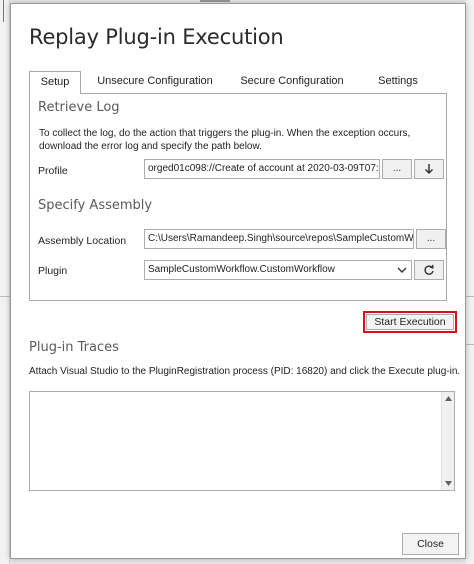  Describe the element at coordinates (95, 205) in the screenshot. I see `specify-assembly-title: Specify Assembly` at that location.